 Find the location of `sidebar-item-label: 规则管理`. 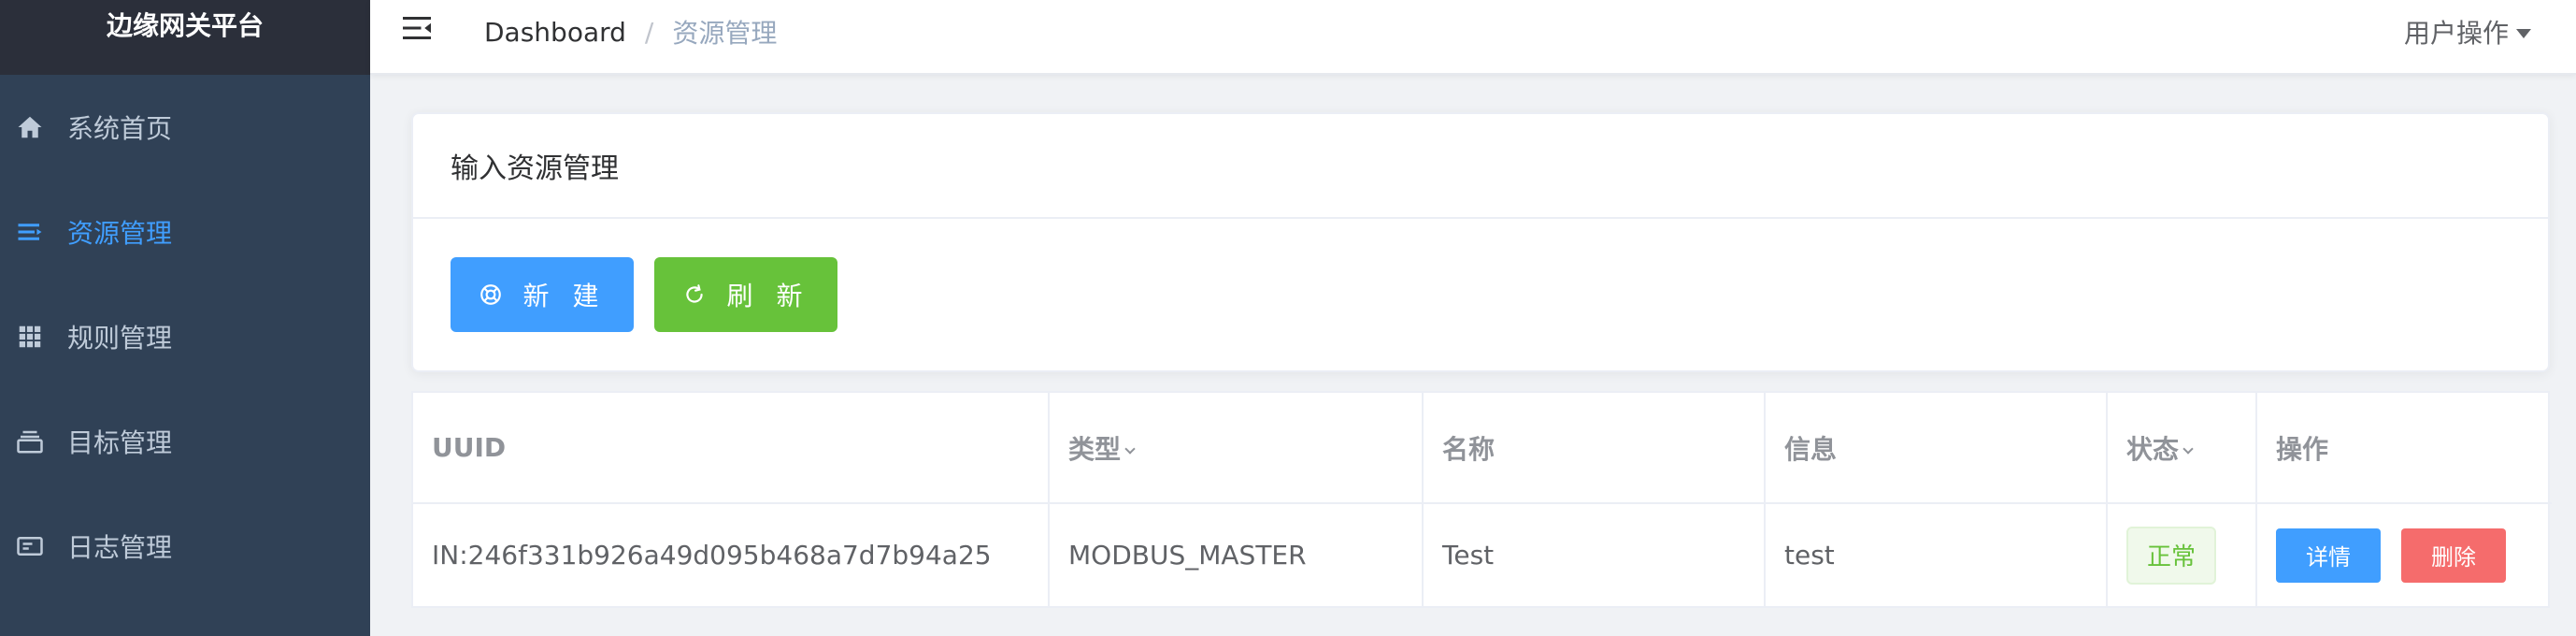

sidebar-item-label: 规则管理 is located at coordinates (120, 338).